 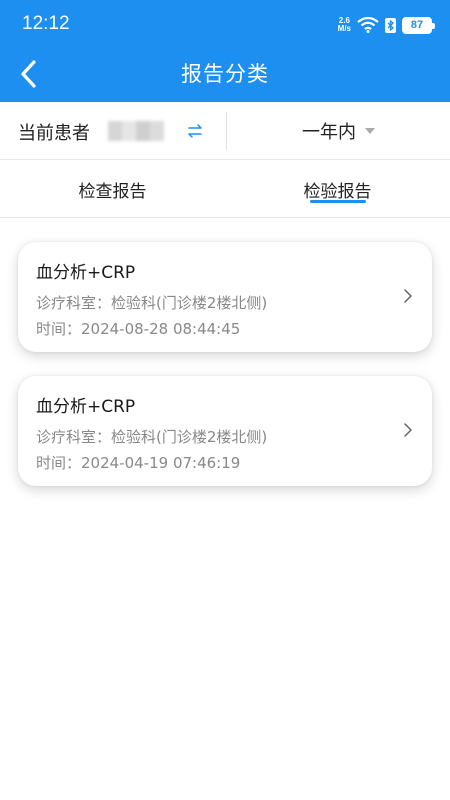 I want to click on report-tabs: 检查报告 检验报告, so click(x=225, y=189).